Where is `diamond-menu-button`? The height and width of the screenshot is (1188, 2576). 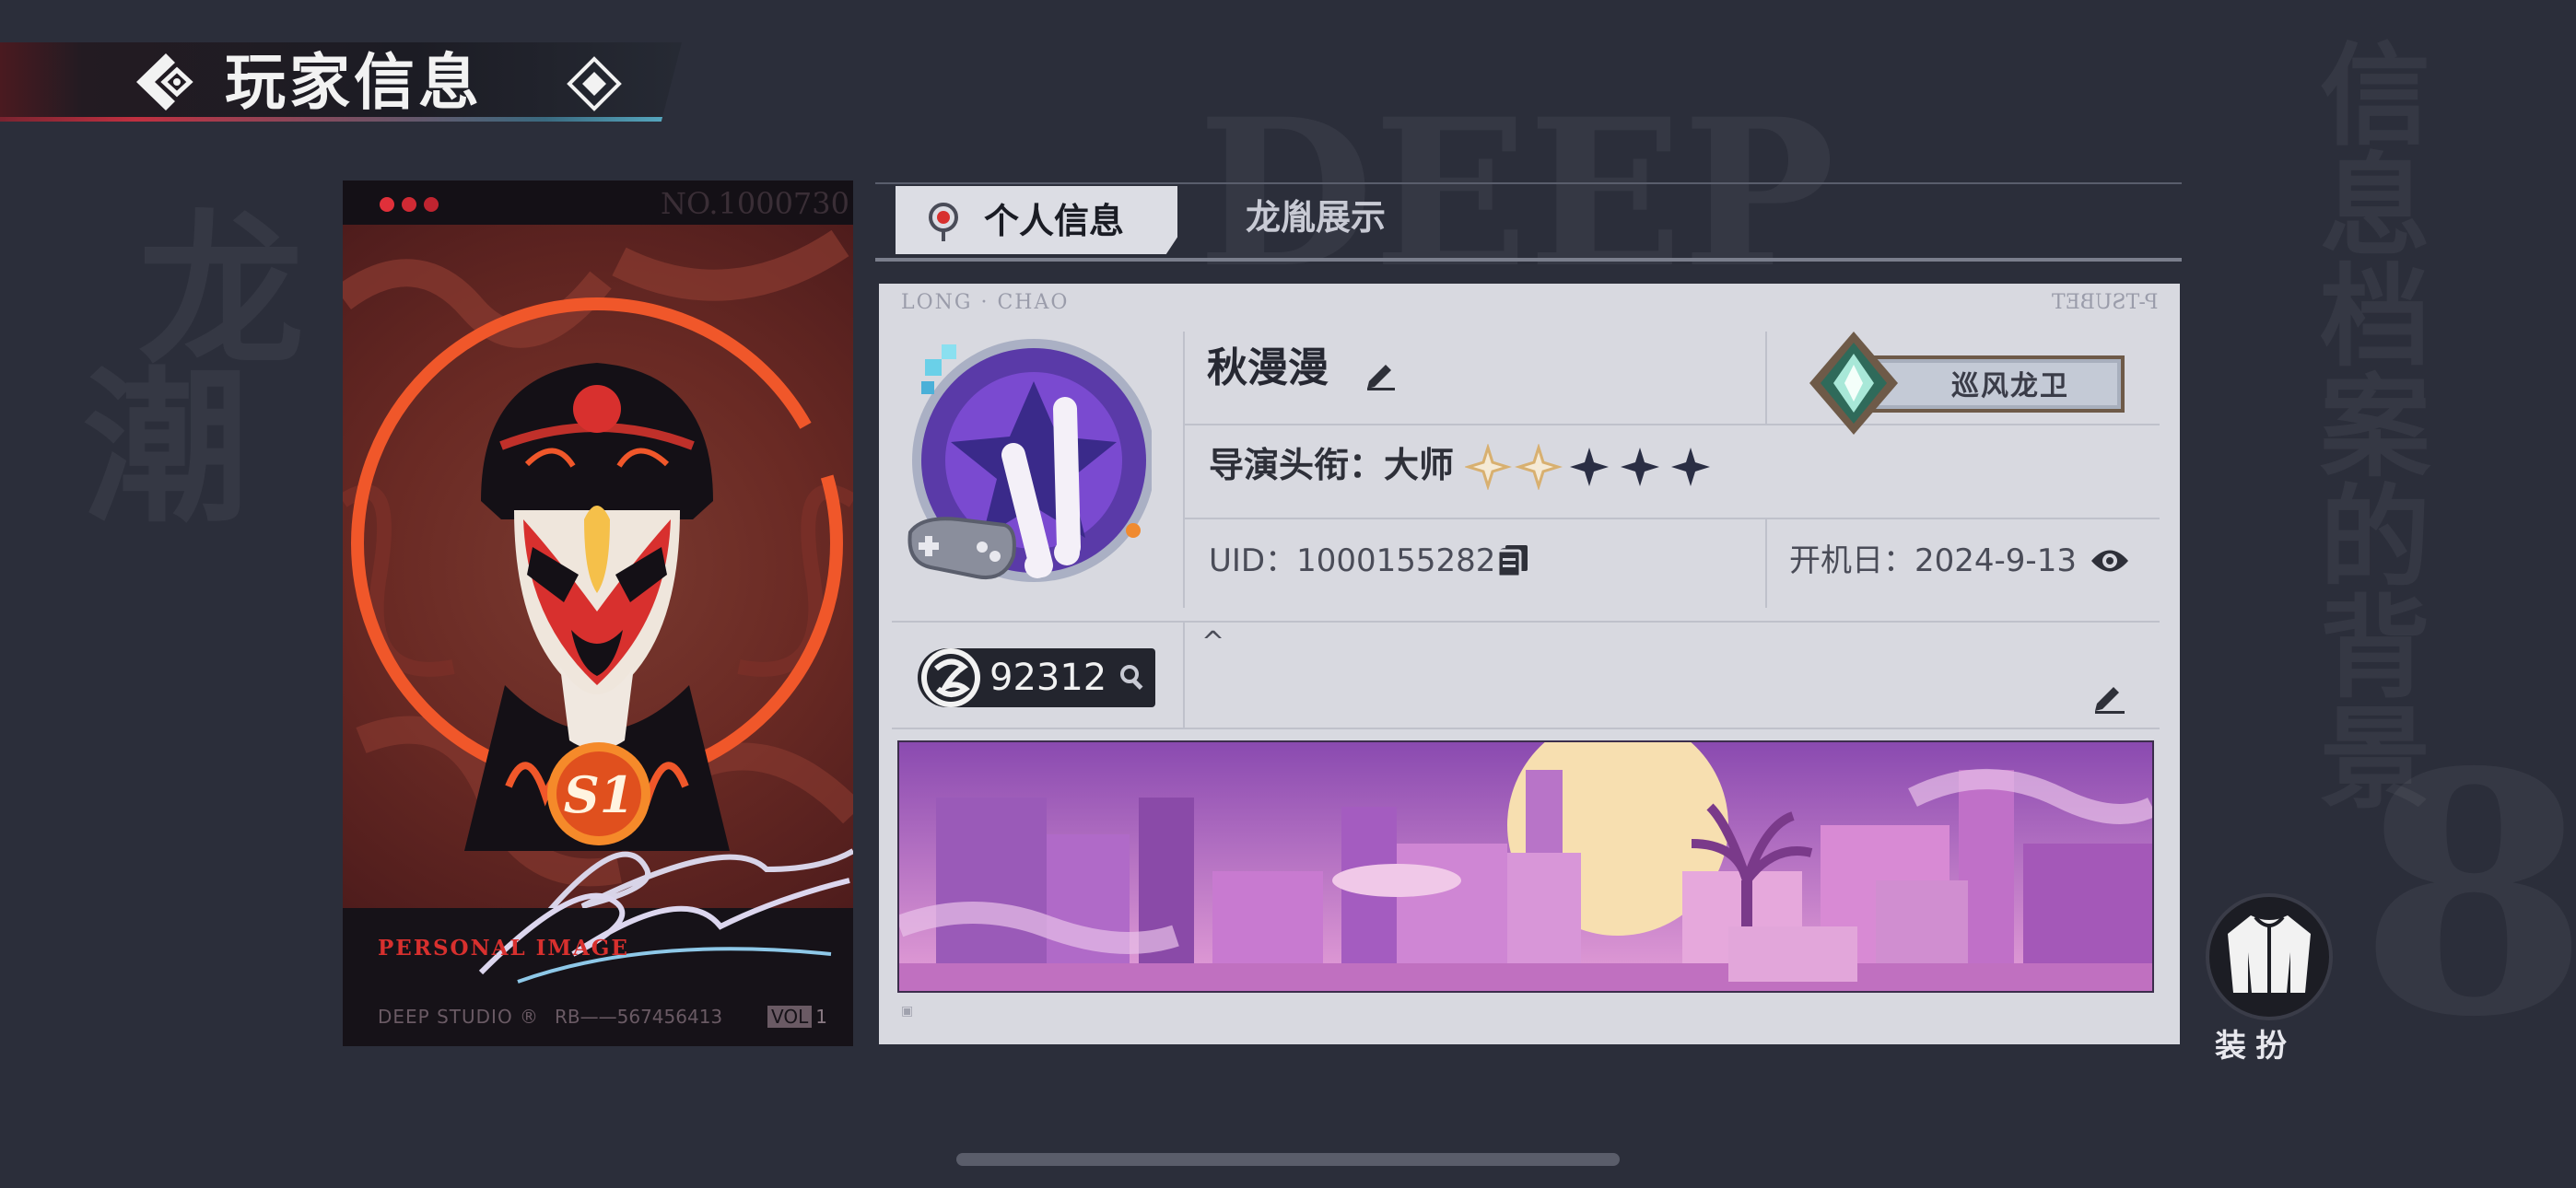 diamond-menu-button is located at coordinates (594, 83).